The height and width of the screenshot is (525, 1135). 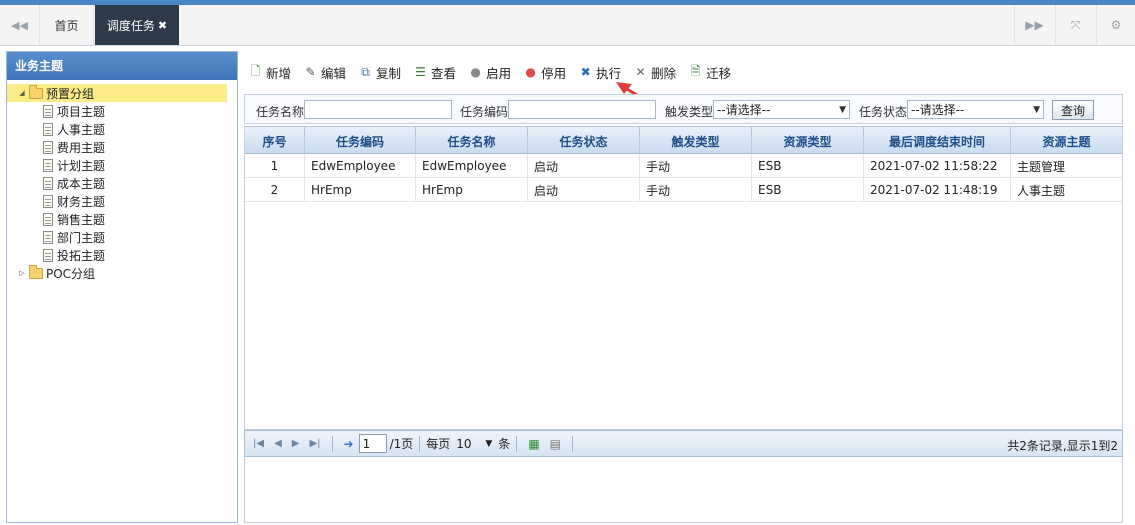 What do you see at coordinates (883, 112) in the screenshot?
I see `task-status-label: 任务状态` at bounding box center [883, 112].